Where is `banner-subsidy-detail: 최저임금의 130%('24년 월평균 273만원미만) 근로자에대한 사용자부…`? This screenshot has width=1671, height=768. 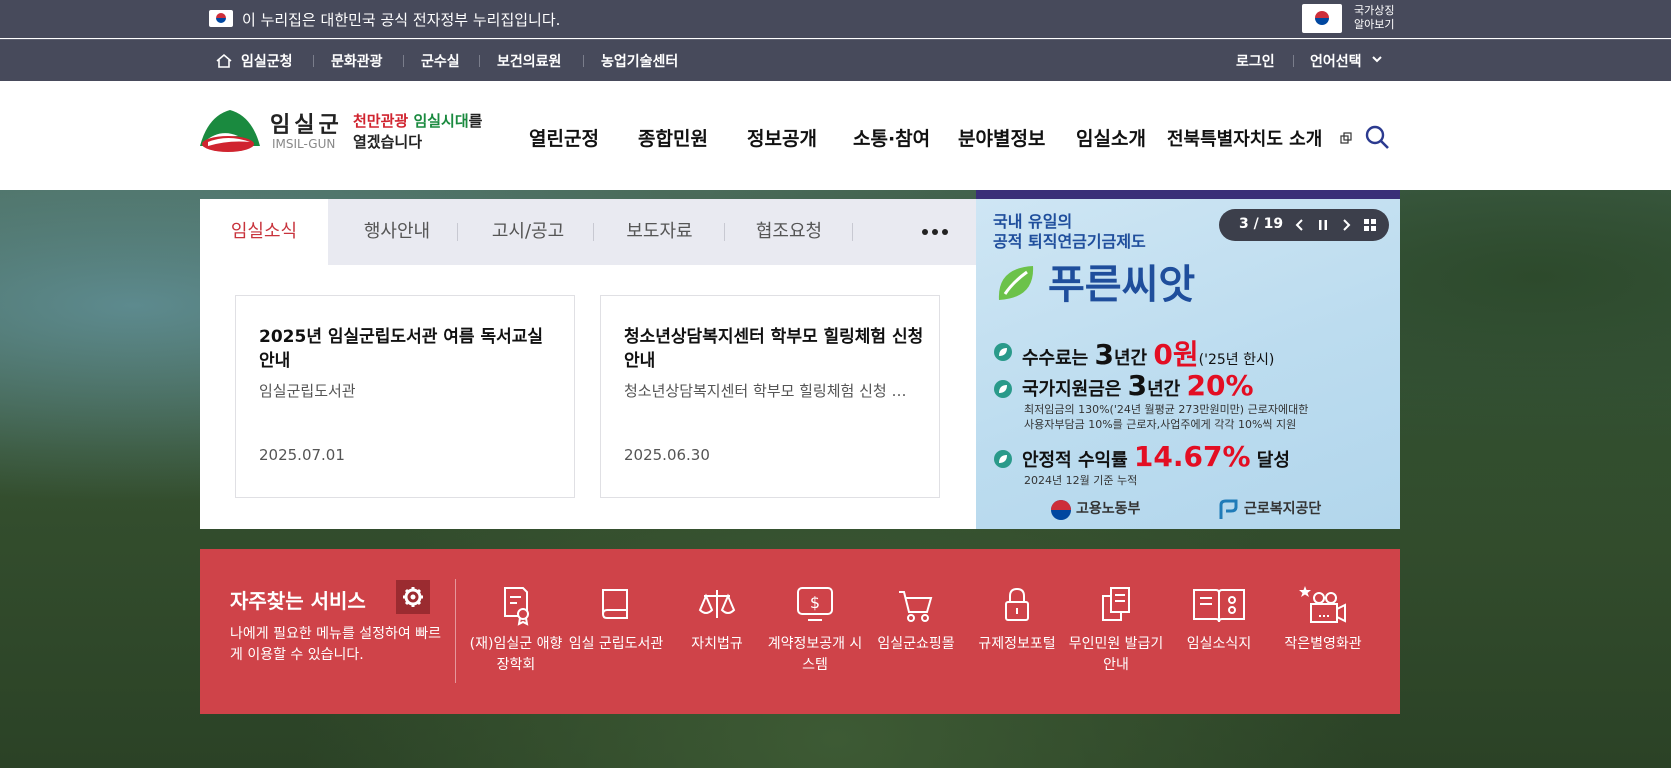 banner-subsidy-detail: 최저임금의 130%('24년 월평균 273만원미만) 근로자에대한 사용자부… is located at coordinates (1166, 417).